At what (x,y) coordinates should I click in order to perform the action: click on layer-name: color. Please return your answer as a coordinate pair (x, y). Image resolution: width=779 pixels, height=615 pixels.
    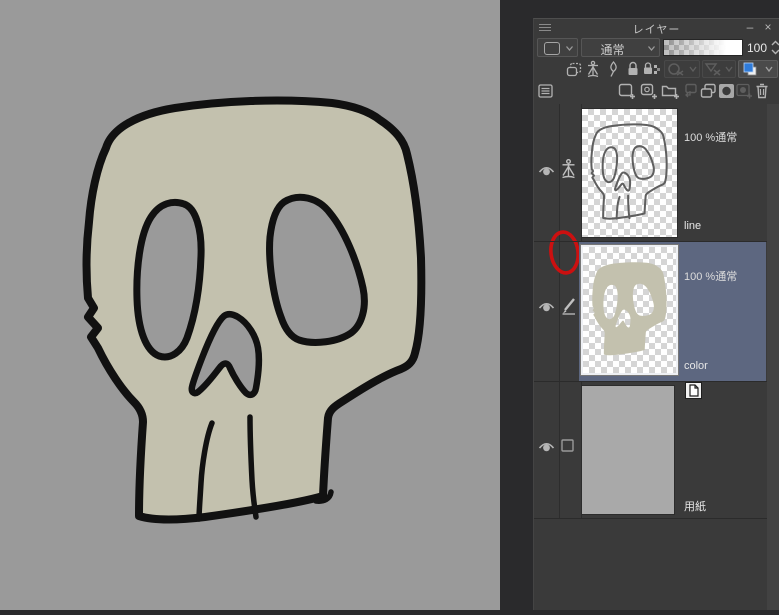
    Looking at the image, I should click on (696, 366).